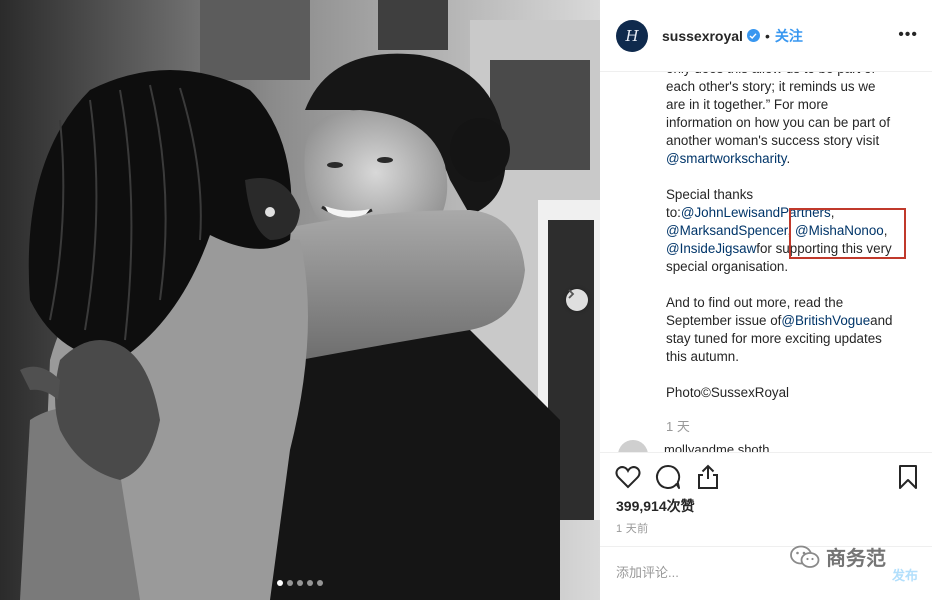 This screenshot has width=932, height=600. What do you see at coordinates (702, 356) in the screenshot?
I see `caption-line: this autumn.` at bounding box center [702, 356].